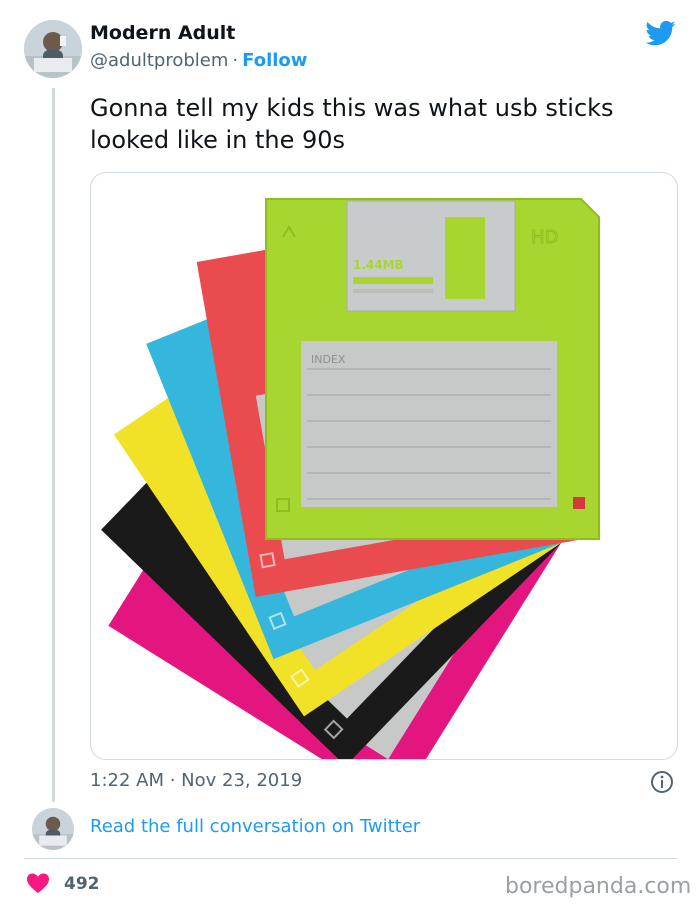 The image size is (700, 912). Describe the element at coordinates (661, 33) in the screenshot. I see `twitter-bird-icon` at that location.